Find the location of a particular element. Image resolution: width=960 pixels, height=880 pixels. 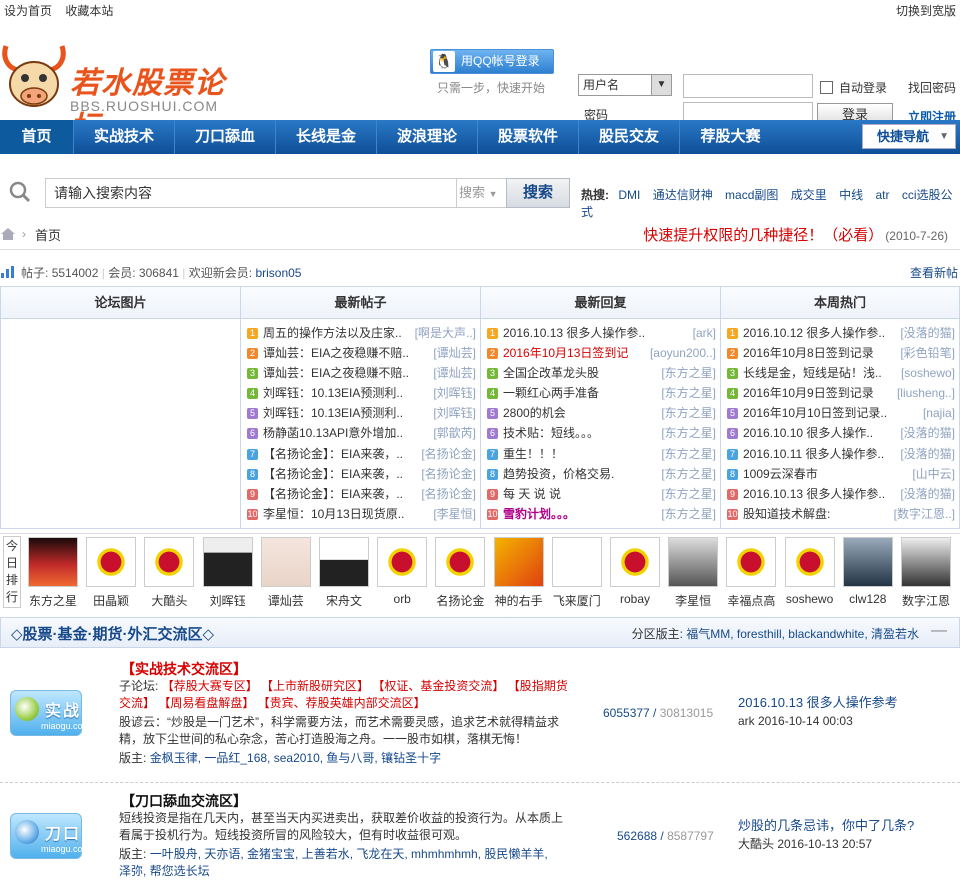

nav-item-contest: 荐股大赛 is located at coordinates (730, 137).